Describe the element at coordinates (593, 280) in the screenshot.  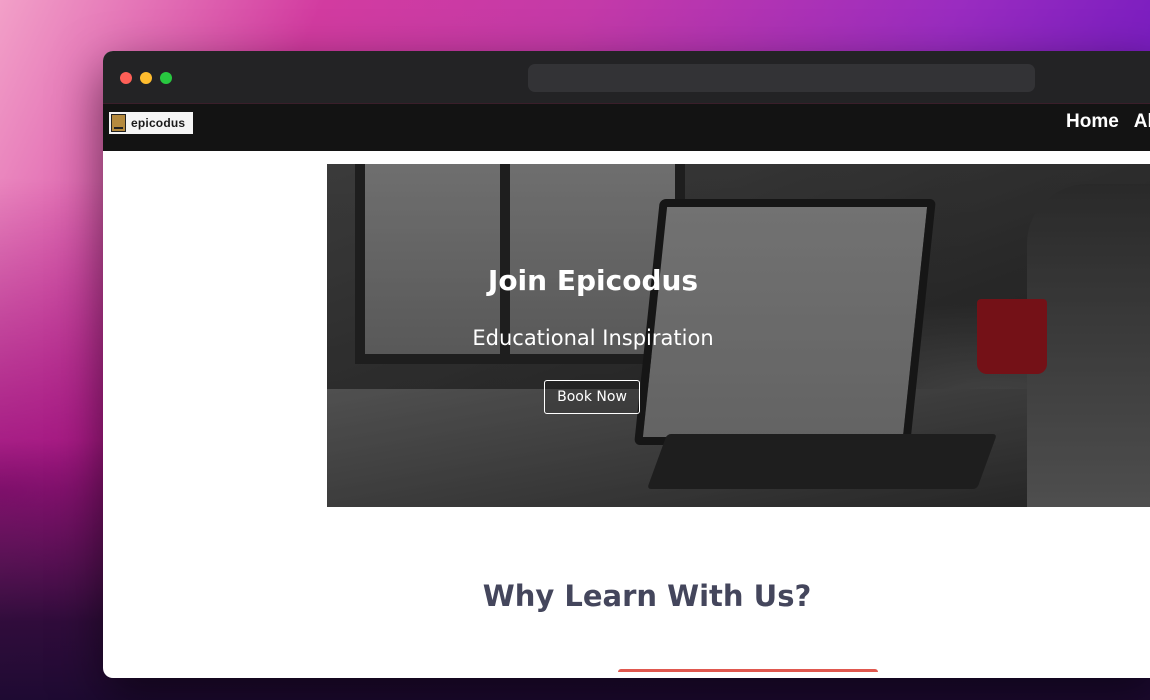
I see `hero-title: Join Epicodus` at that location.